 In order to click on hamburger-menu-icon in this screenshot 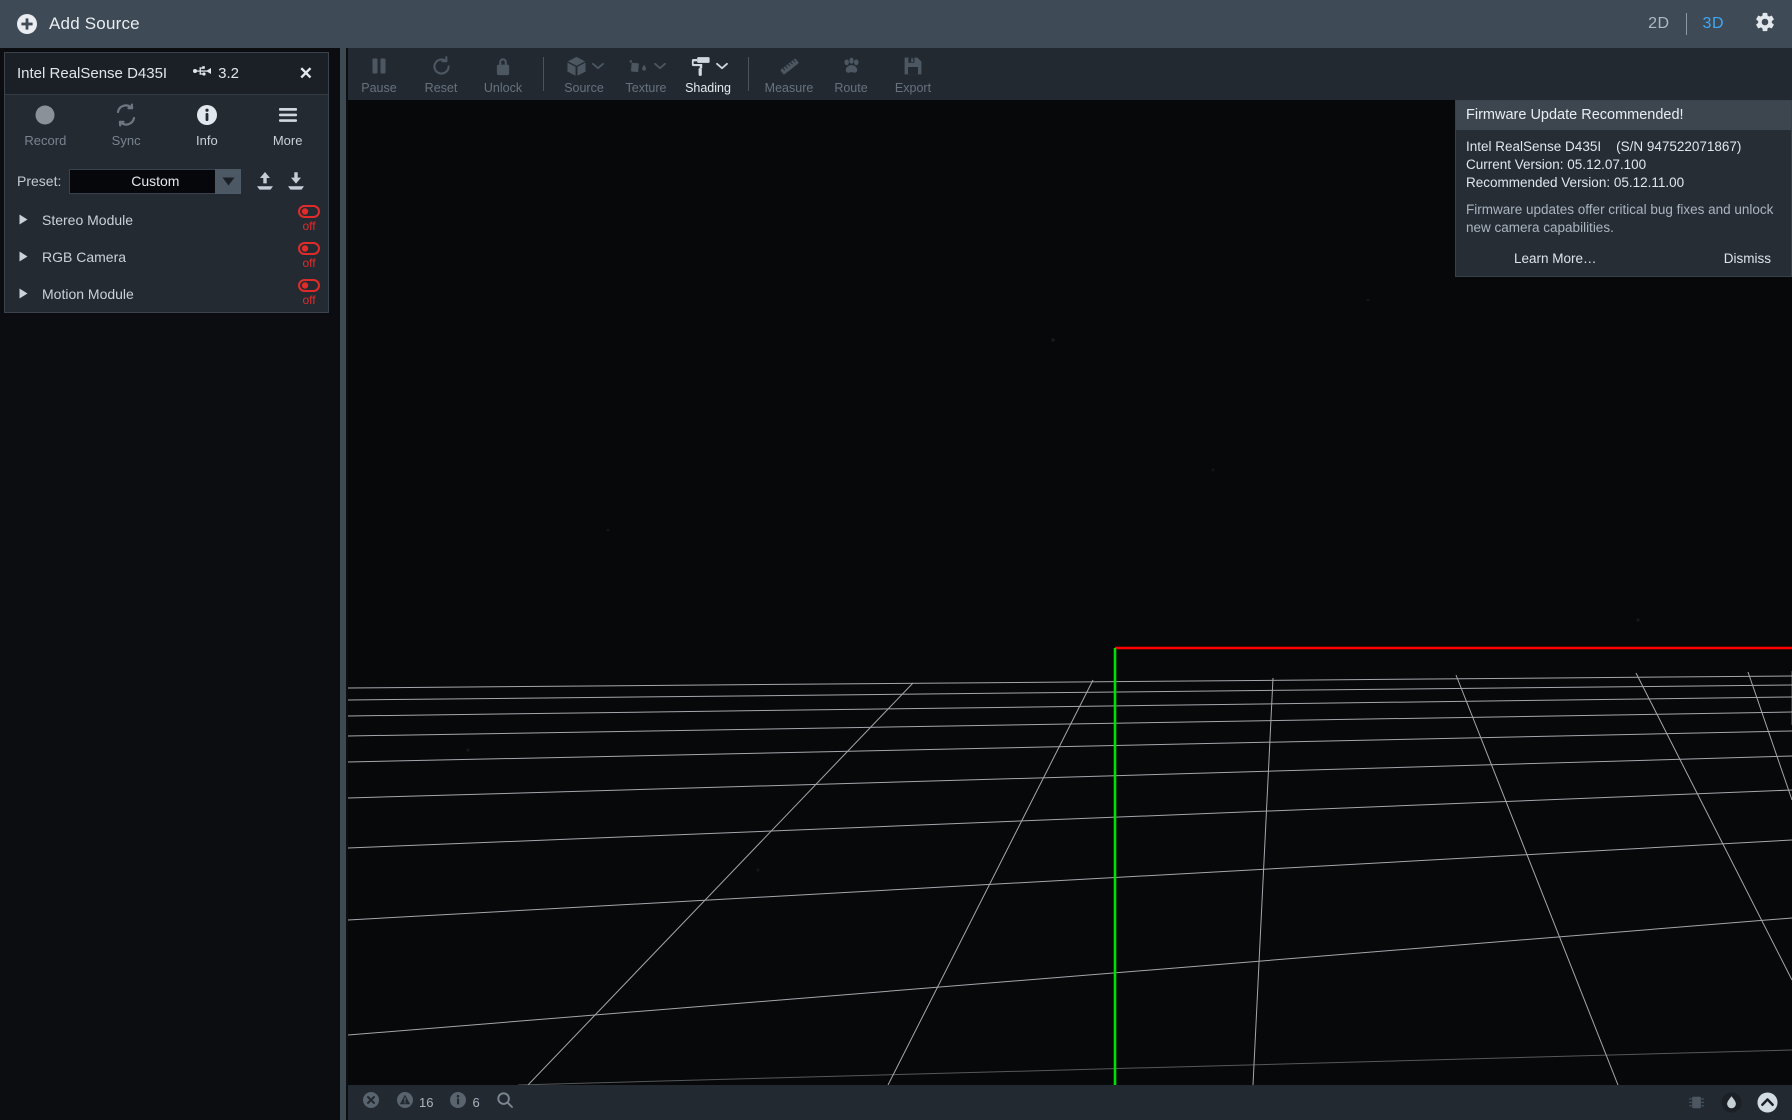, I will do `click(288, 115)`.